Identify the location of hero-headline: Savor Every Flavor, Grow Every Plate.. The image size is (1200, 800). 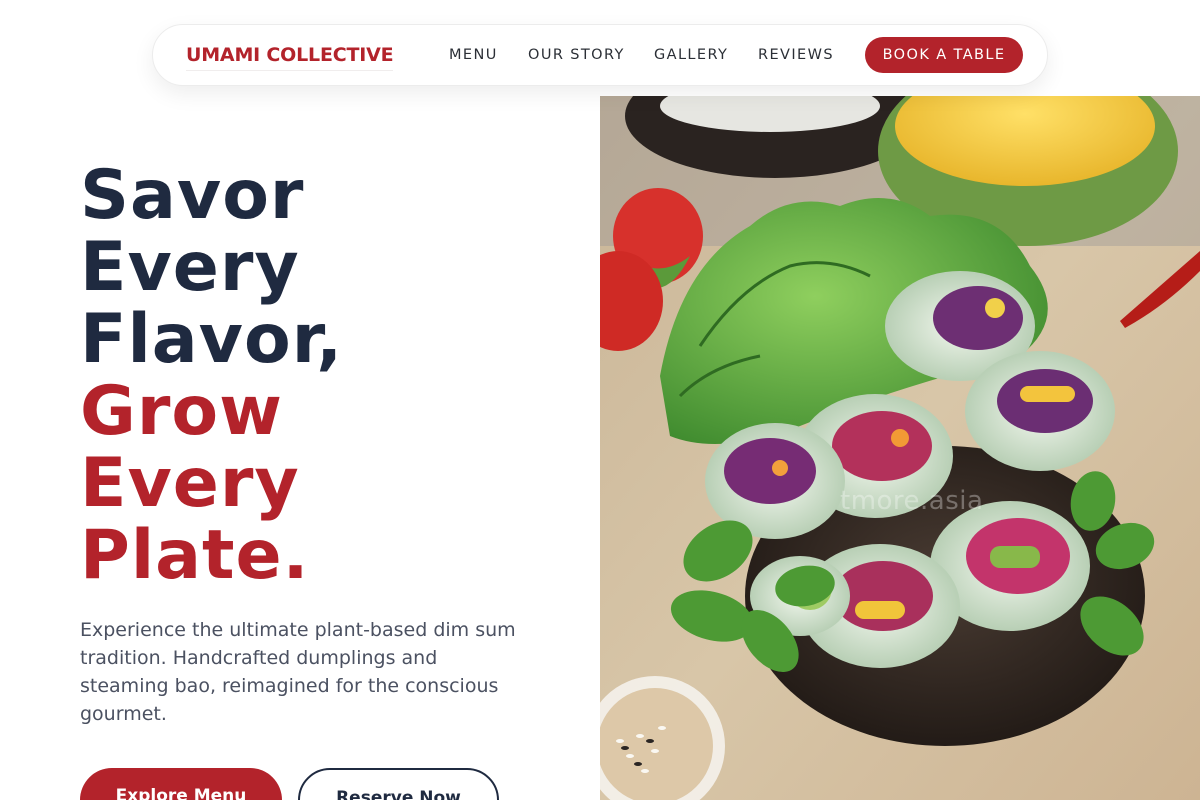
(211, 376).